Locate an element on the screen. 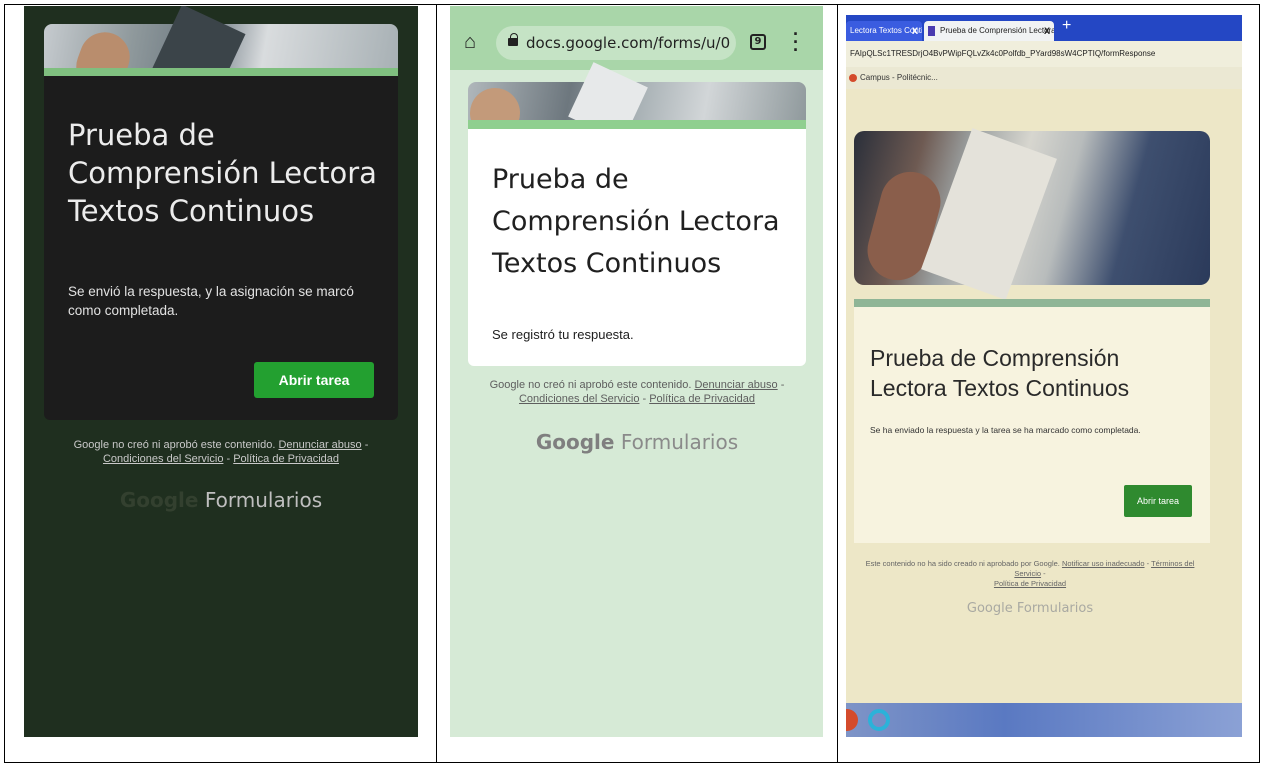  address-bar: docs.google.com/forms/u/0 is located at coordinates (616, 43).